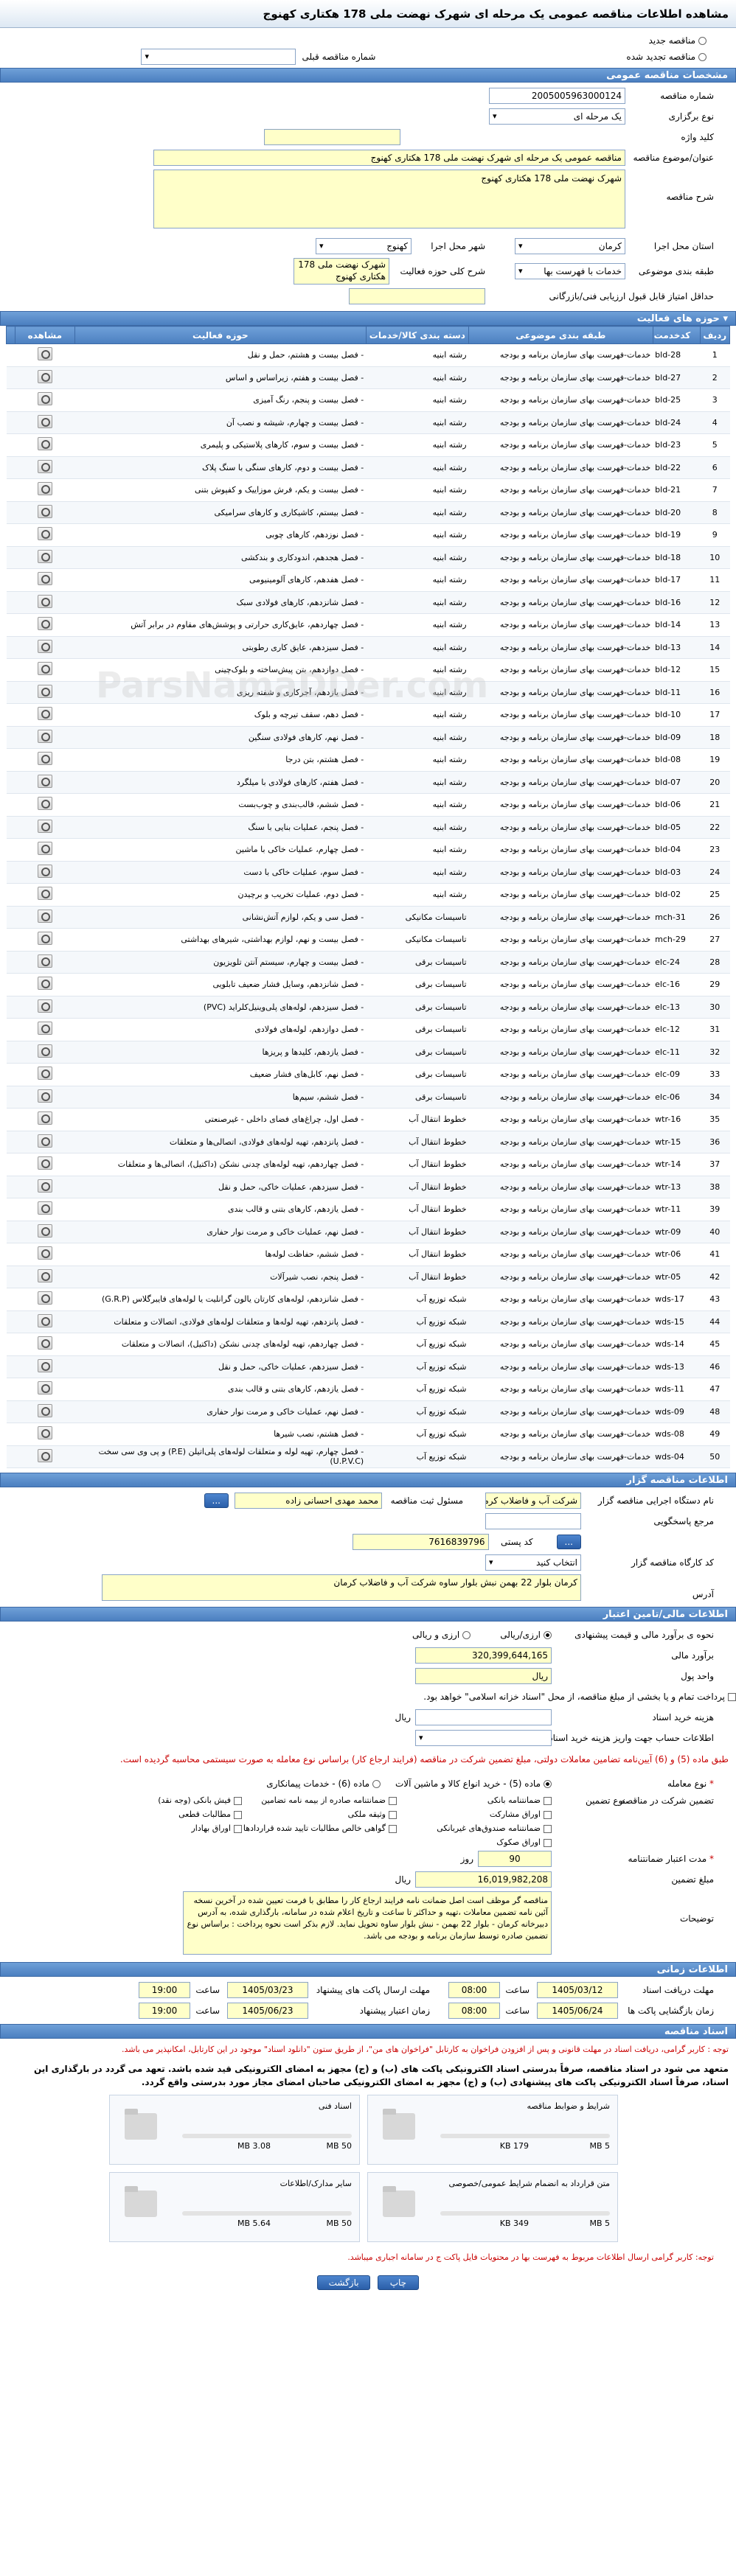  What do you see at coordinates (474, 1990) in the screenshot?
I see `doc-start-time: 08:00` at bounding box center [474, 1990].